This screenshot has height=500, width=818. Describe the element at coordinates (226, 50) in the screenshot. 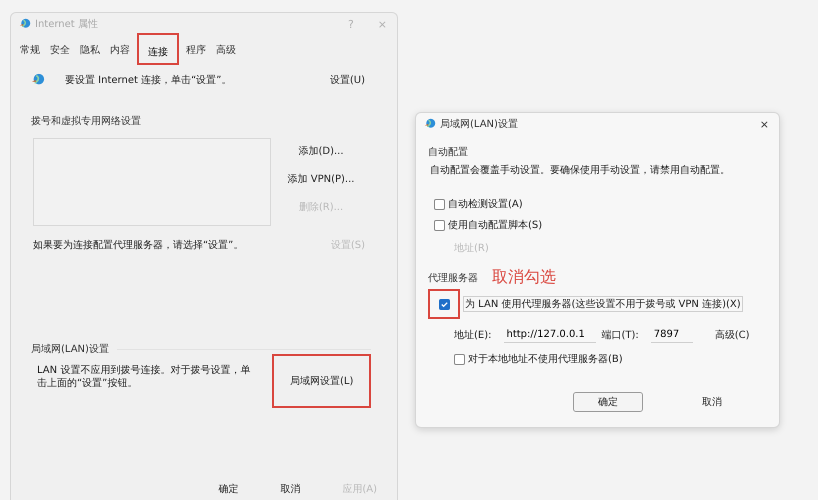

I see `tab: 高级` at that location.